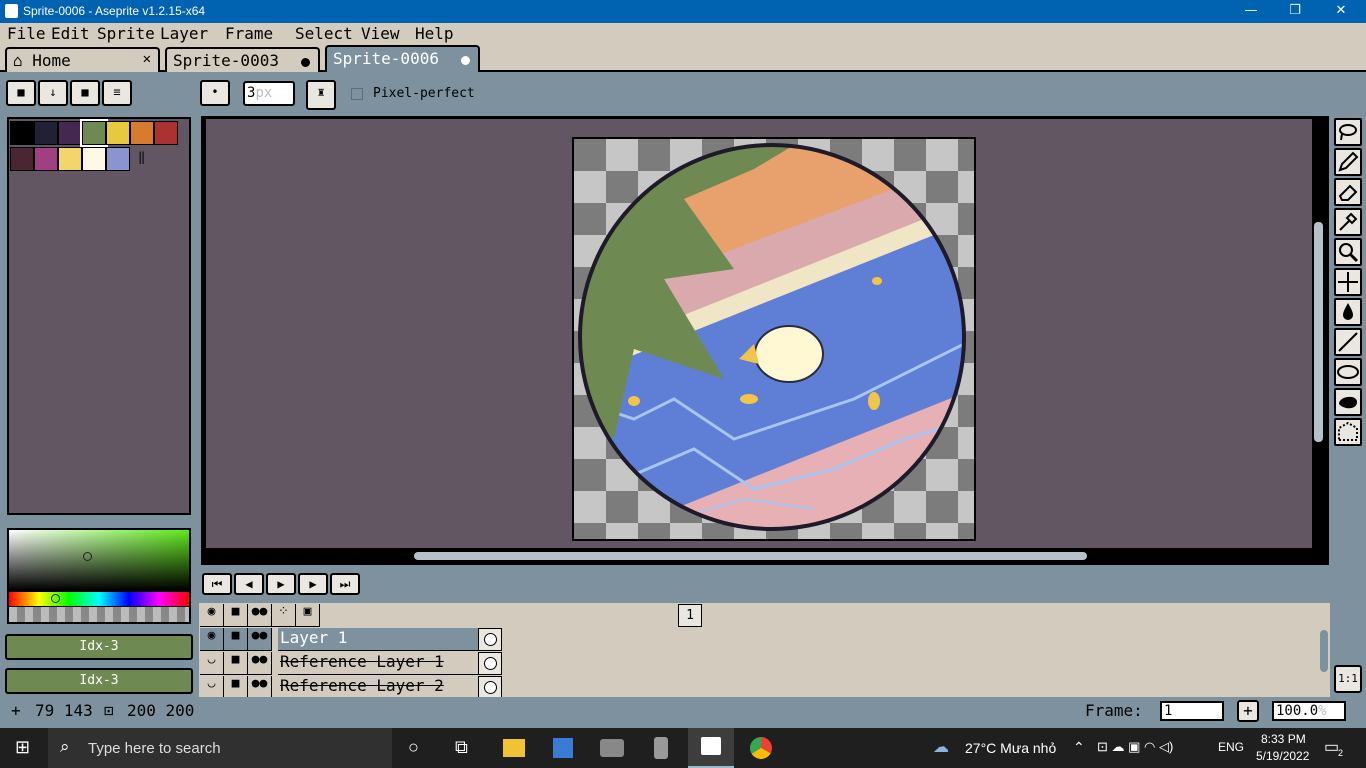  I want to click on timeline-scrollbar, so click(1324, 651).